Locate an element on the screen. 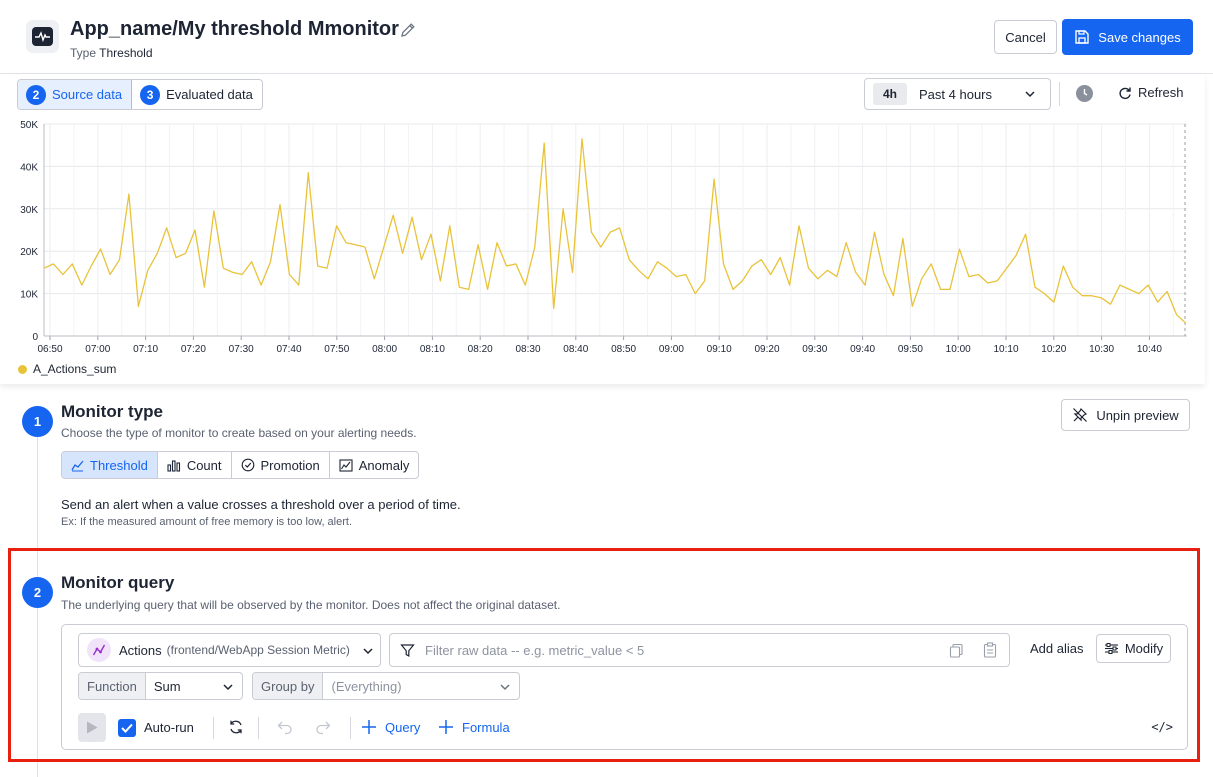  save-icon is located at coordinates (1082, 37).